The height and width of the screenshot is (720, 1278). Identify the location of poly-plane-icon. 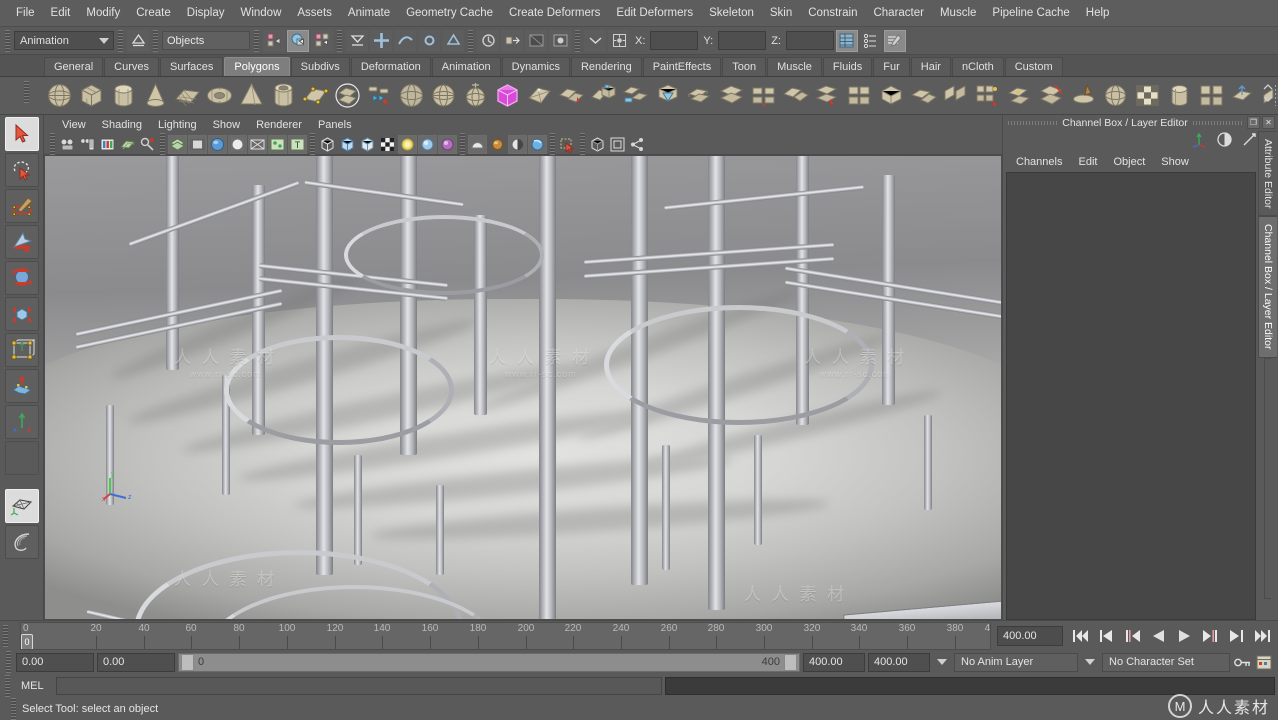
(187, 95).